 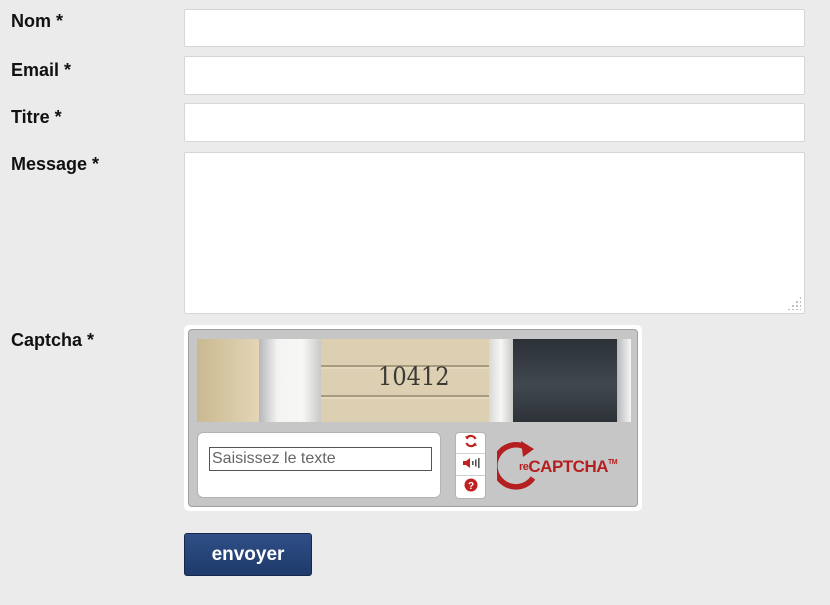 I want to click on recaptcha-controls: ?, so click(x=470, y=465).